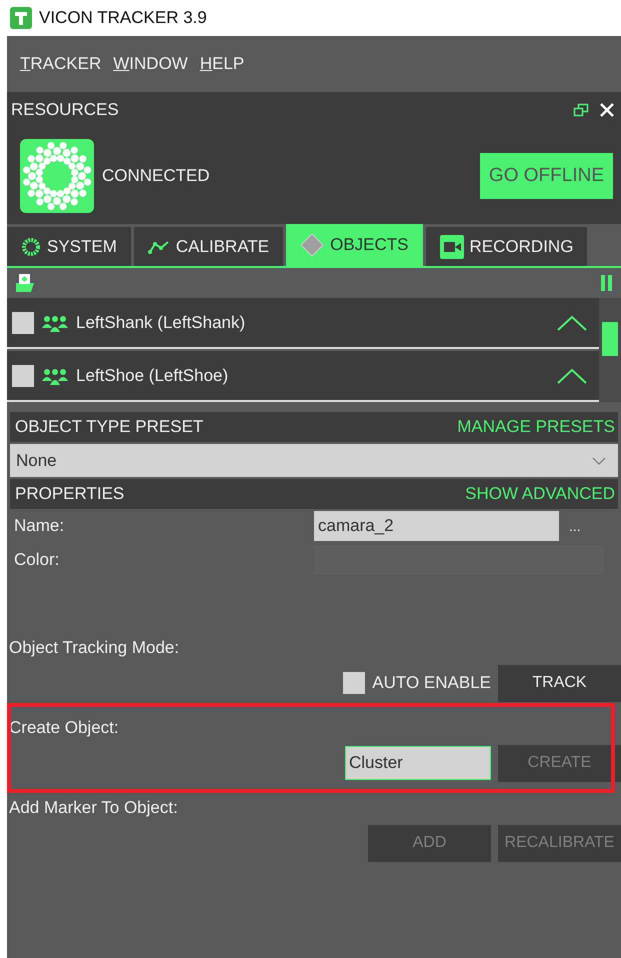  Describe the element at coordinates (418, 763) in the screenshot. I see `object-name-field: Cluster` at that location.